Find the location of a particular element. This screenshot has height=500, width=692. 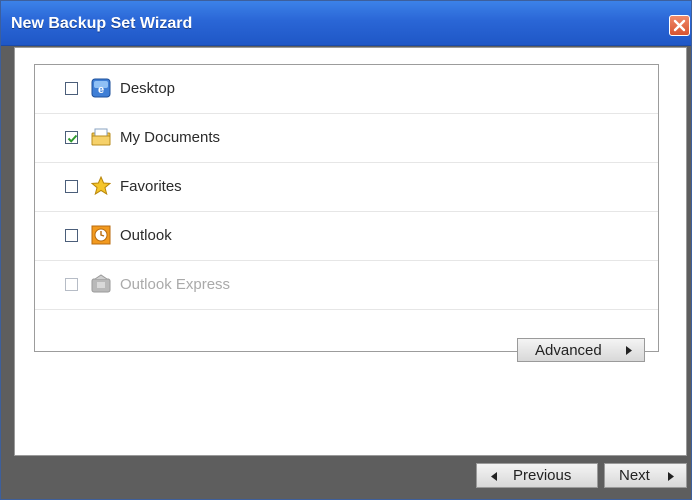

star-icon is located at coordinates (101, 185).